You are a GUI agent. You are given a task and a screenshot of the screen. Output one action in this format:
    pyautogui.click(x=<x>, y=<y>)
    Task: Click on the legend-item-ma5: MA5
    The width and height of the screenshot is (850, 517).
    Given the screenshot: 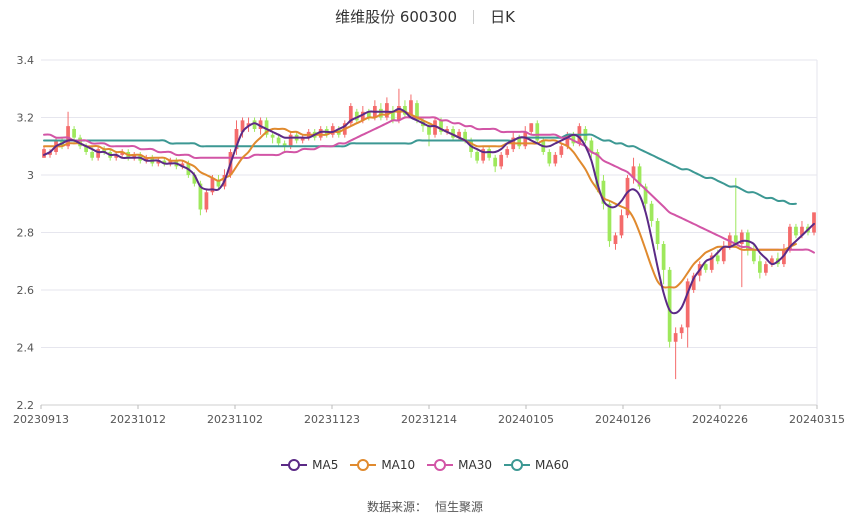 What is the action you would take?
    pyautogui.click(x=309, y=465)
    